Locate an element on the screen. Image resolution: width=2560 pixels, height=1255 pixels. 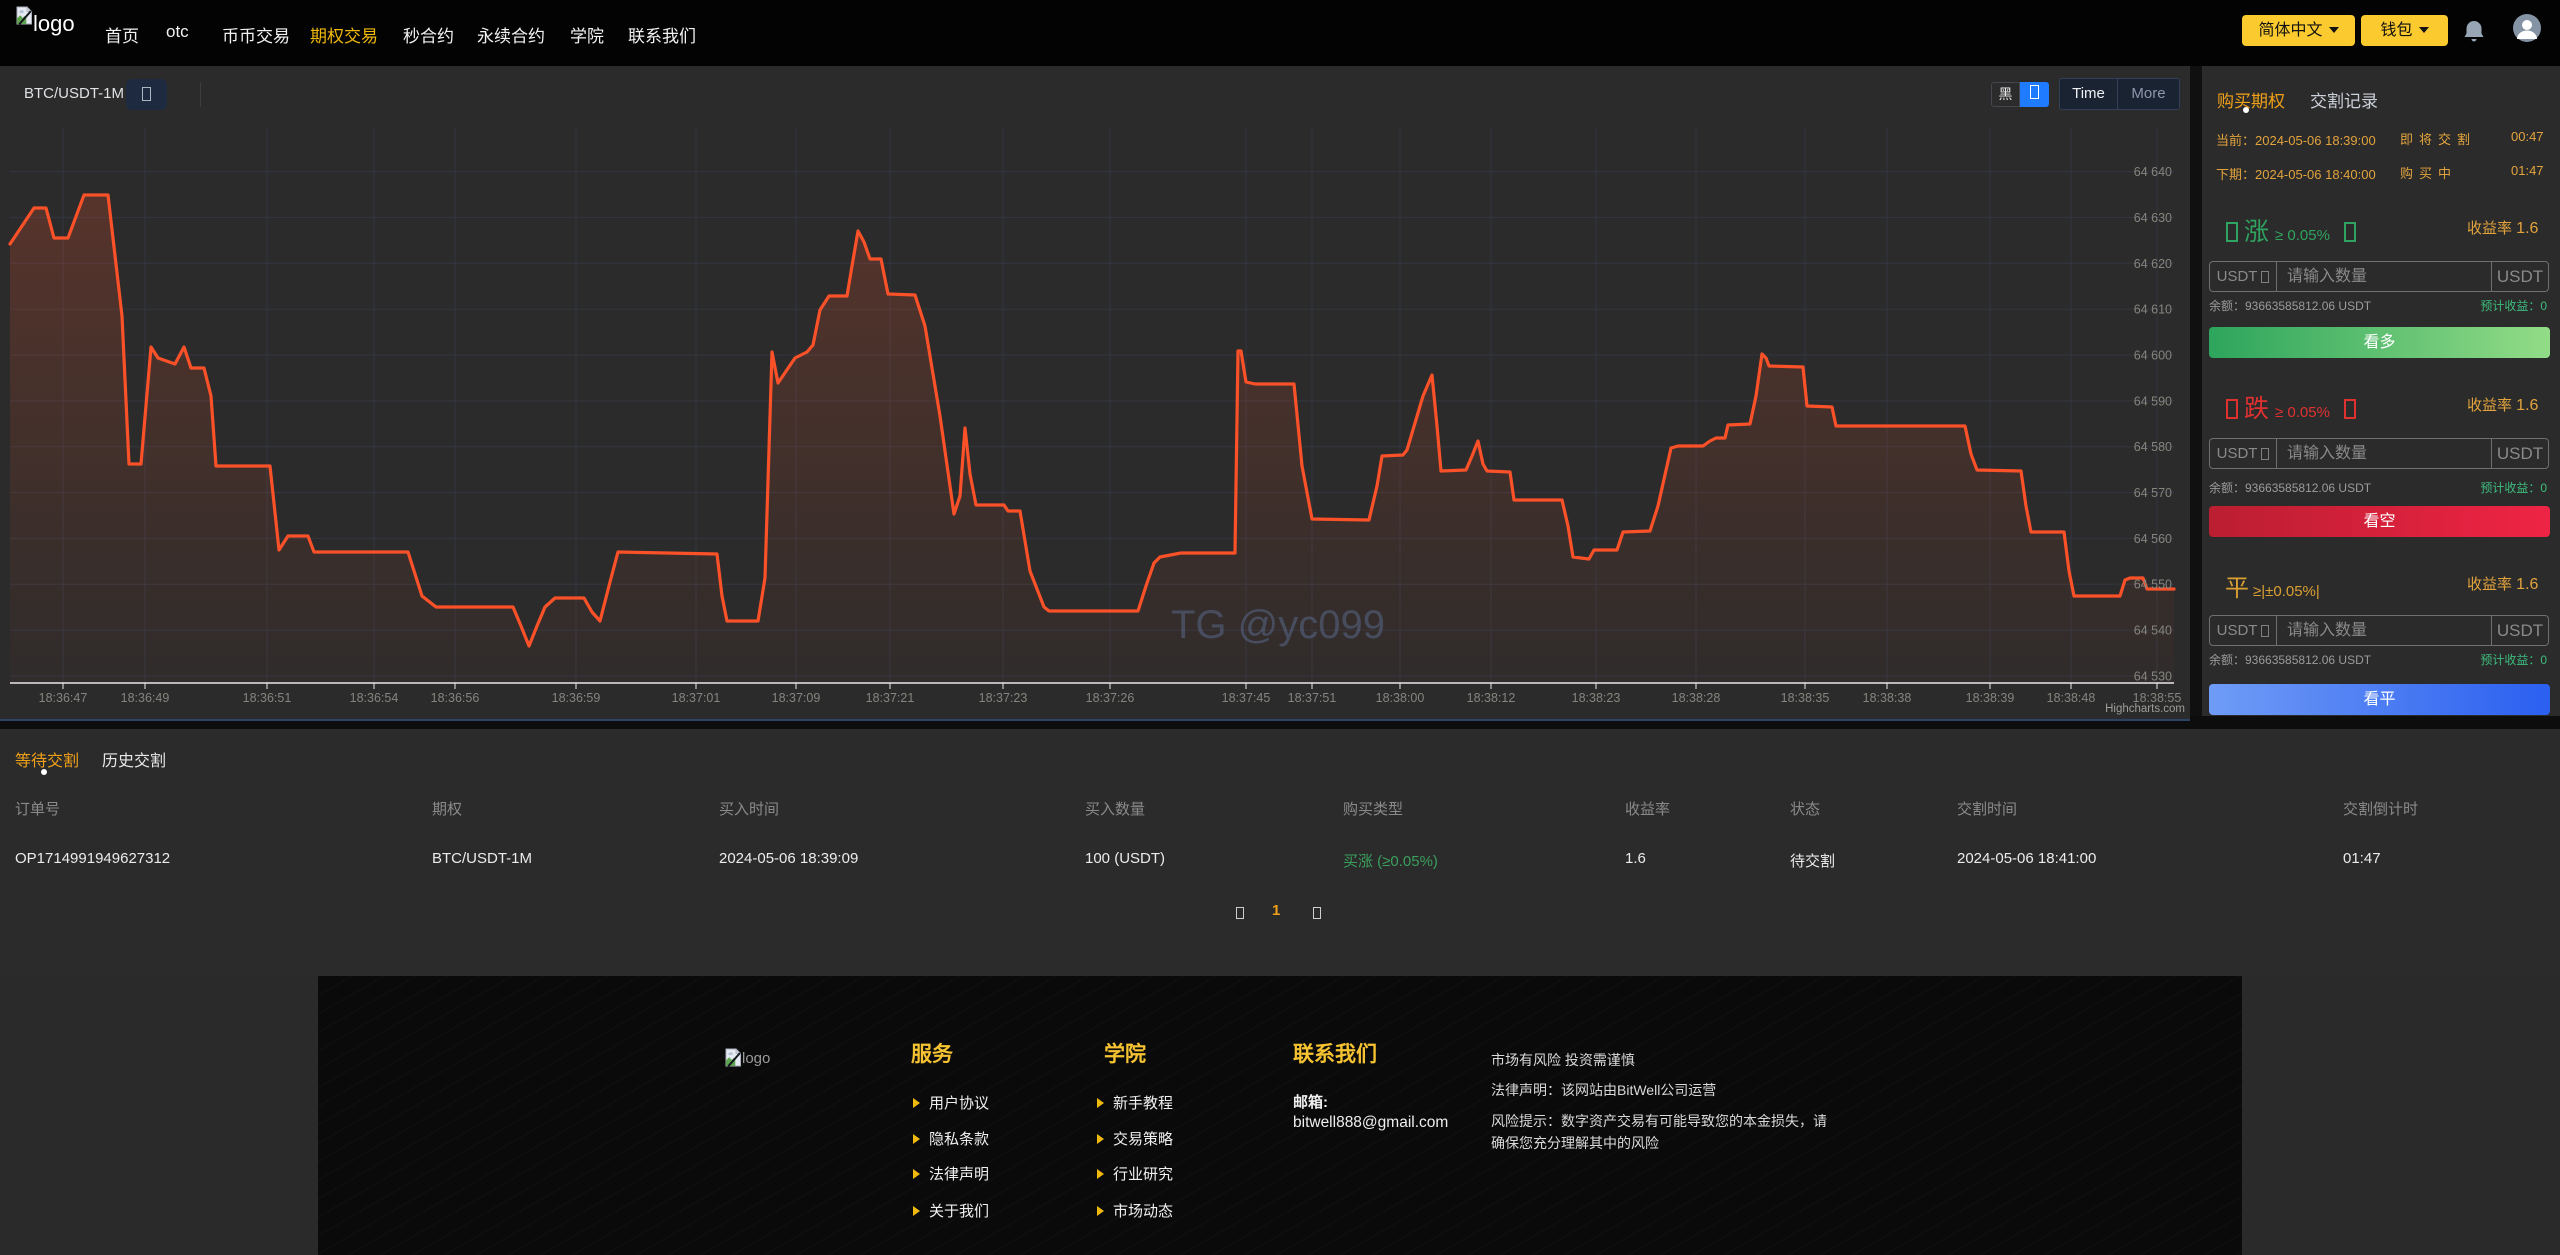
svg-text: 18:38:38 is located at coordinates (1887, 698).